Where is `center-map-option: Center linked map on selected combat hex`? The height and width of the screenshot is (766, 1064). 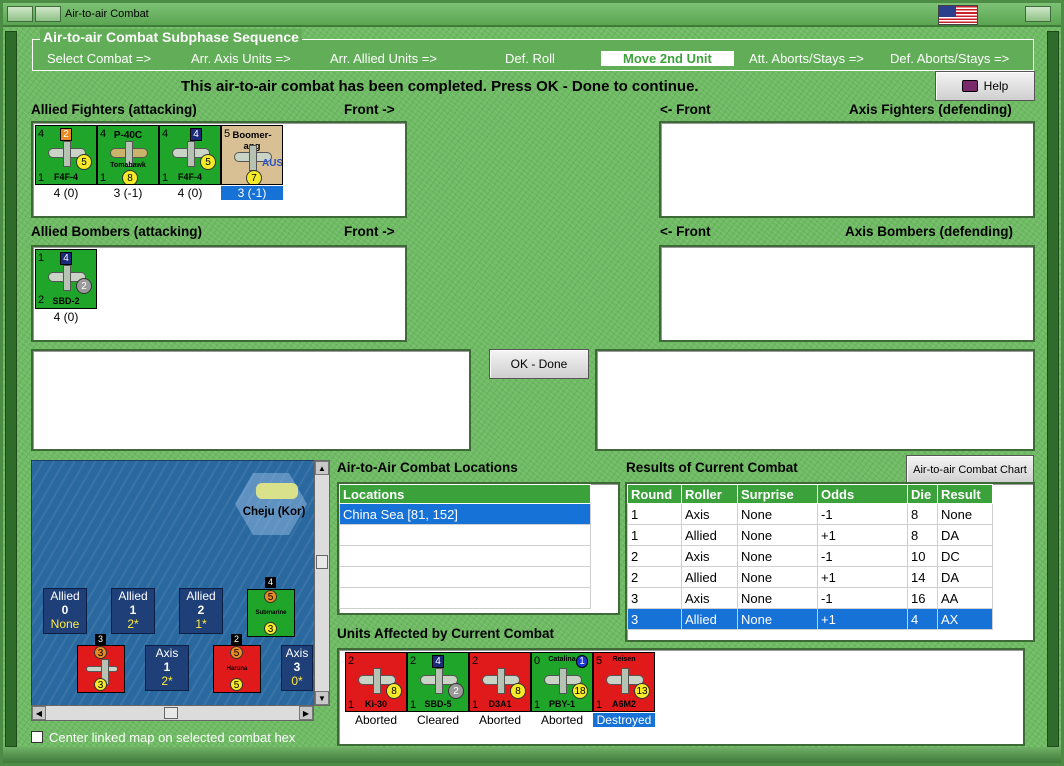 center-map-option: Center linked map on selected combat hex is located at coordinates (182, 737).